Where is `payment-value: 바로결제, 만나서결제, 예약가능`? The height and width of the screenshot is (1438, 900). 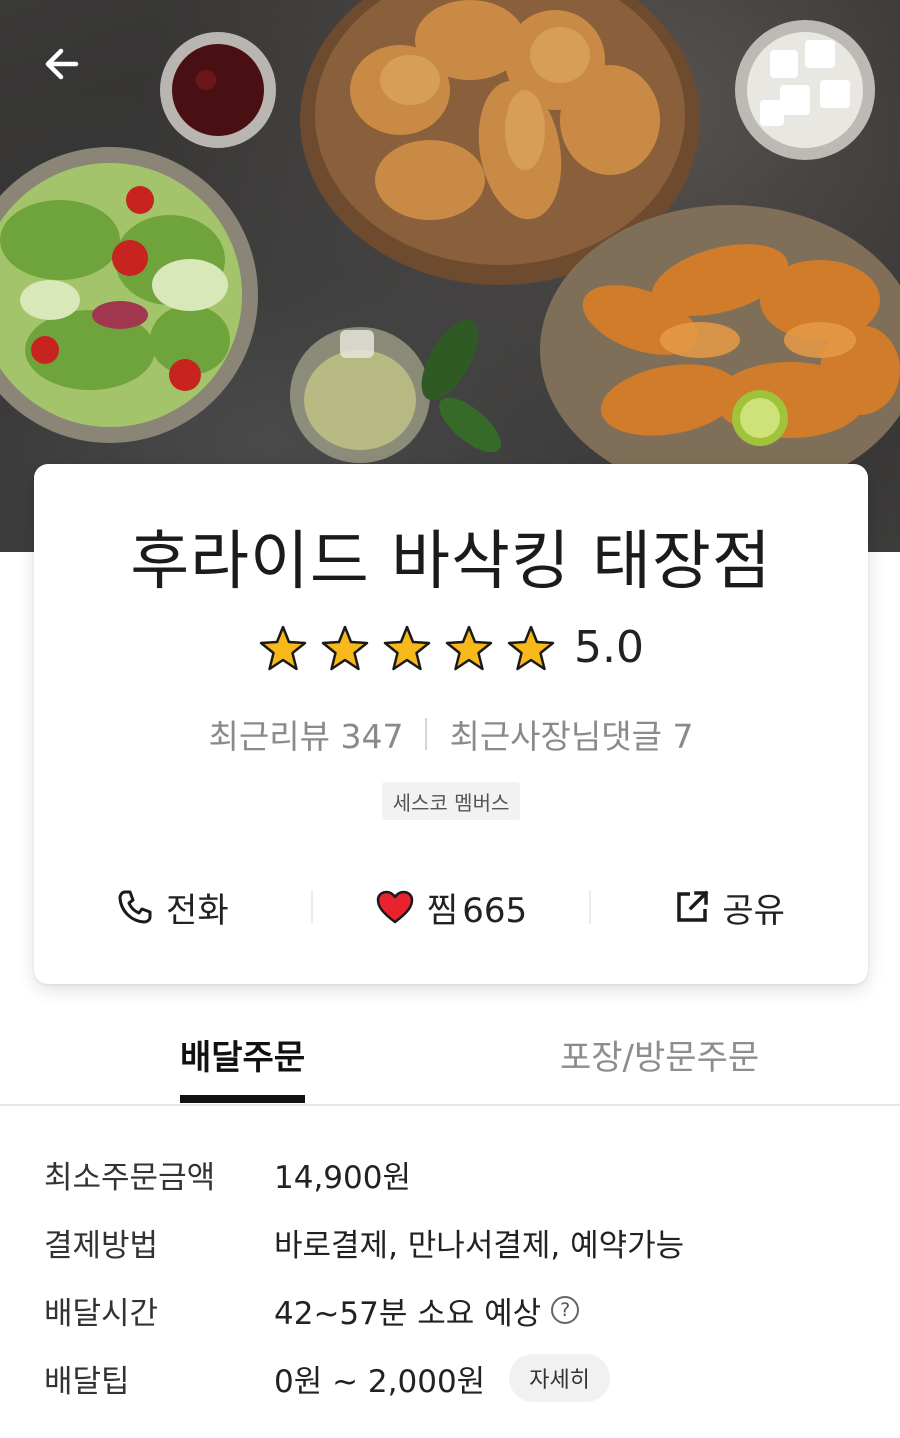
payment-value: 바로결제, 만나서결제, 예약가능 is located at coordinates (479, 1245).